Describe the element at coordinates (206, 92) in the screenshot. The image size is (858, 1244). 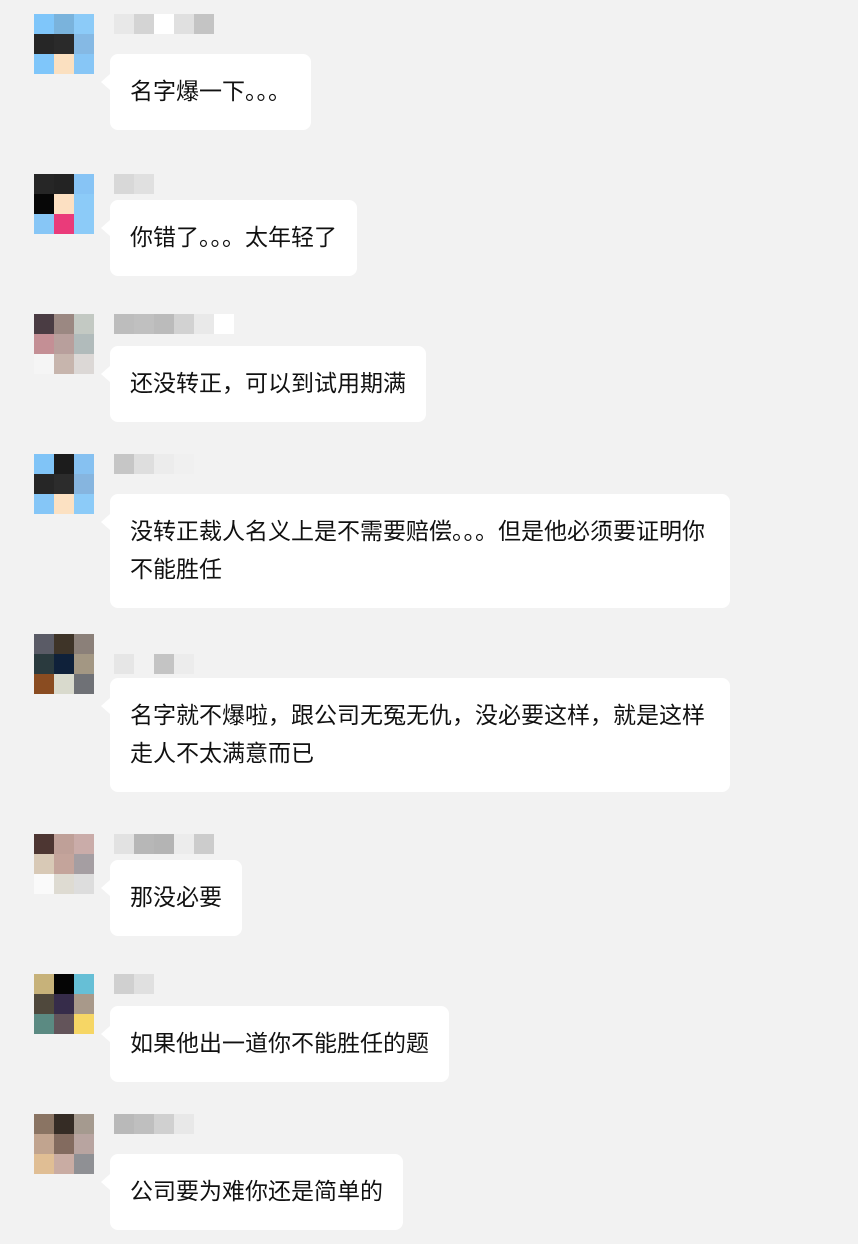
I see `message-bubble: 名字爆一下。。。` at that location.